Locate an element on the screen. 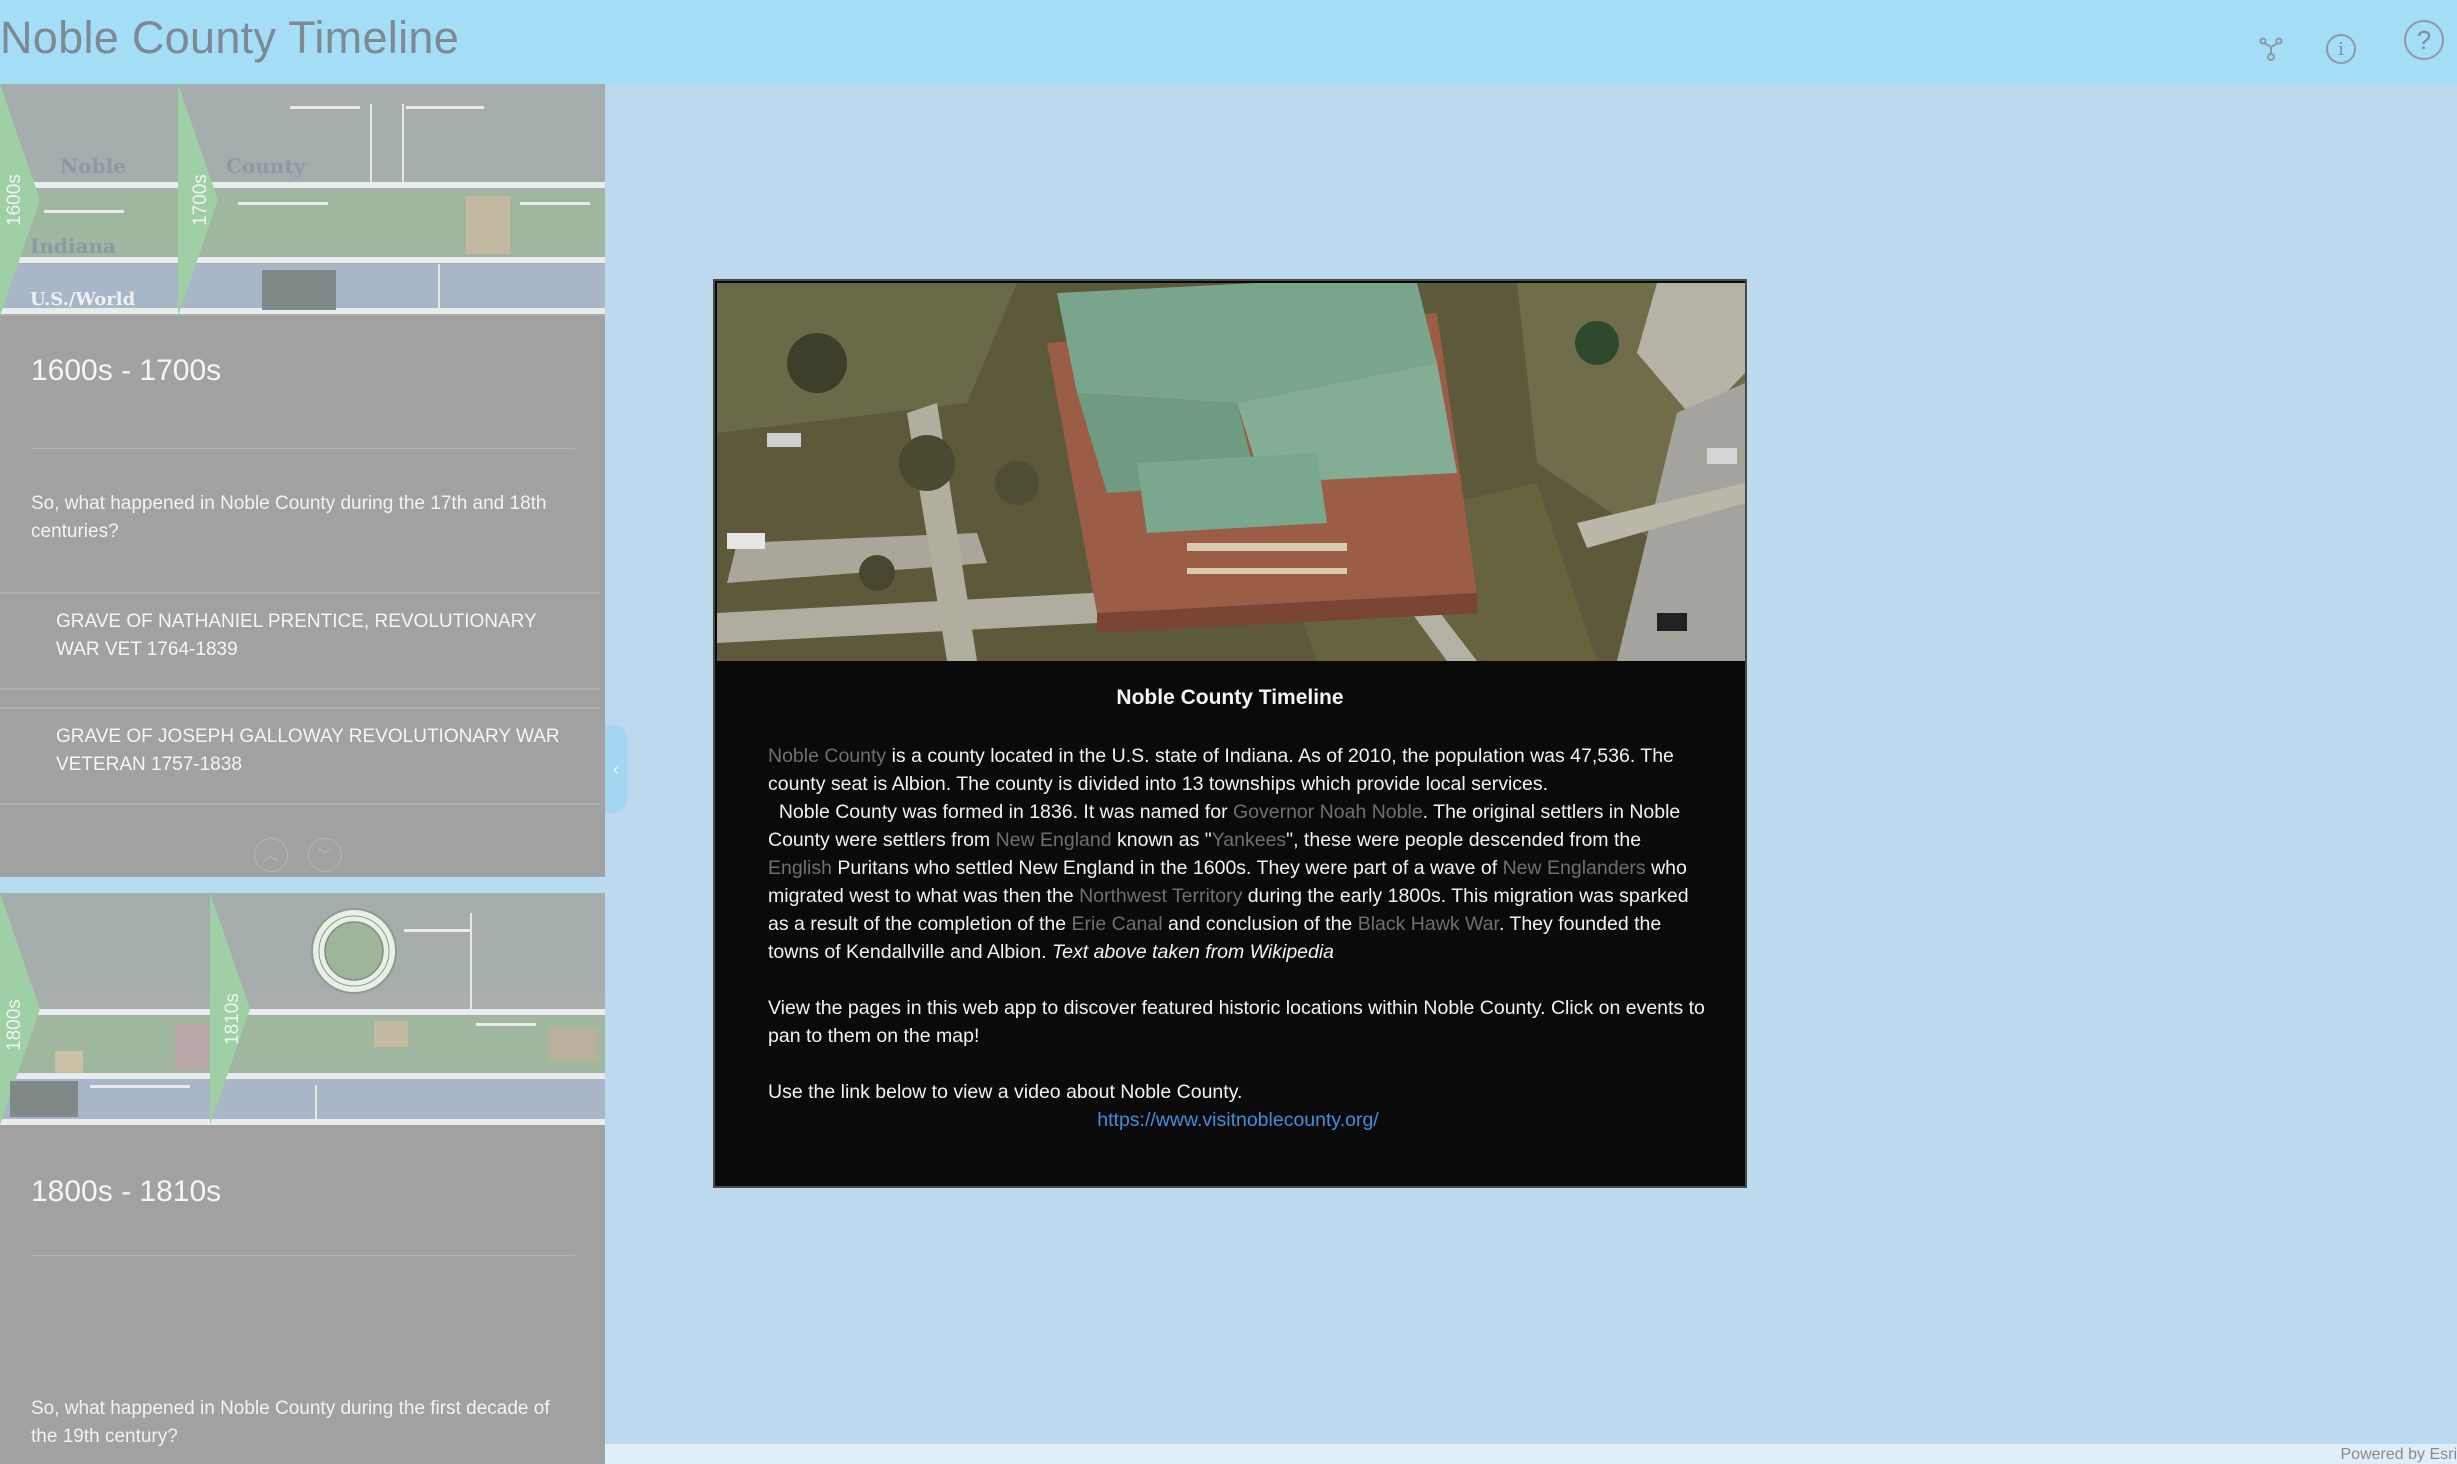  thumbnail-era-label: 1700s is located at coordinates (200, 200).